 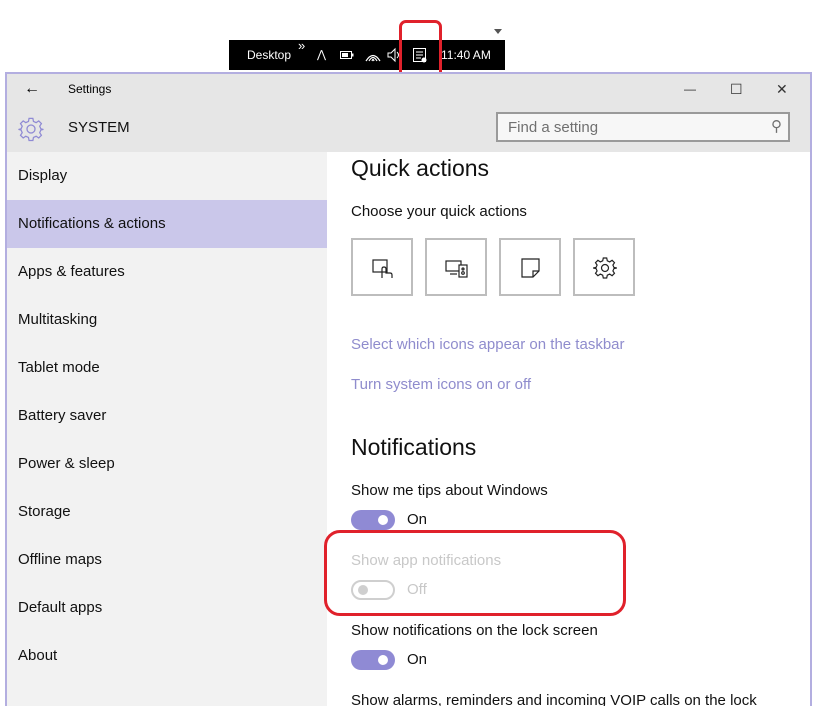 What do you see at coordinates (474, 630) in the screenshot?
I see `setting-label-lock-screen: Show notifications on the lock screen` at bounding box center [474, 630].